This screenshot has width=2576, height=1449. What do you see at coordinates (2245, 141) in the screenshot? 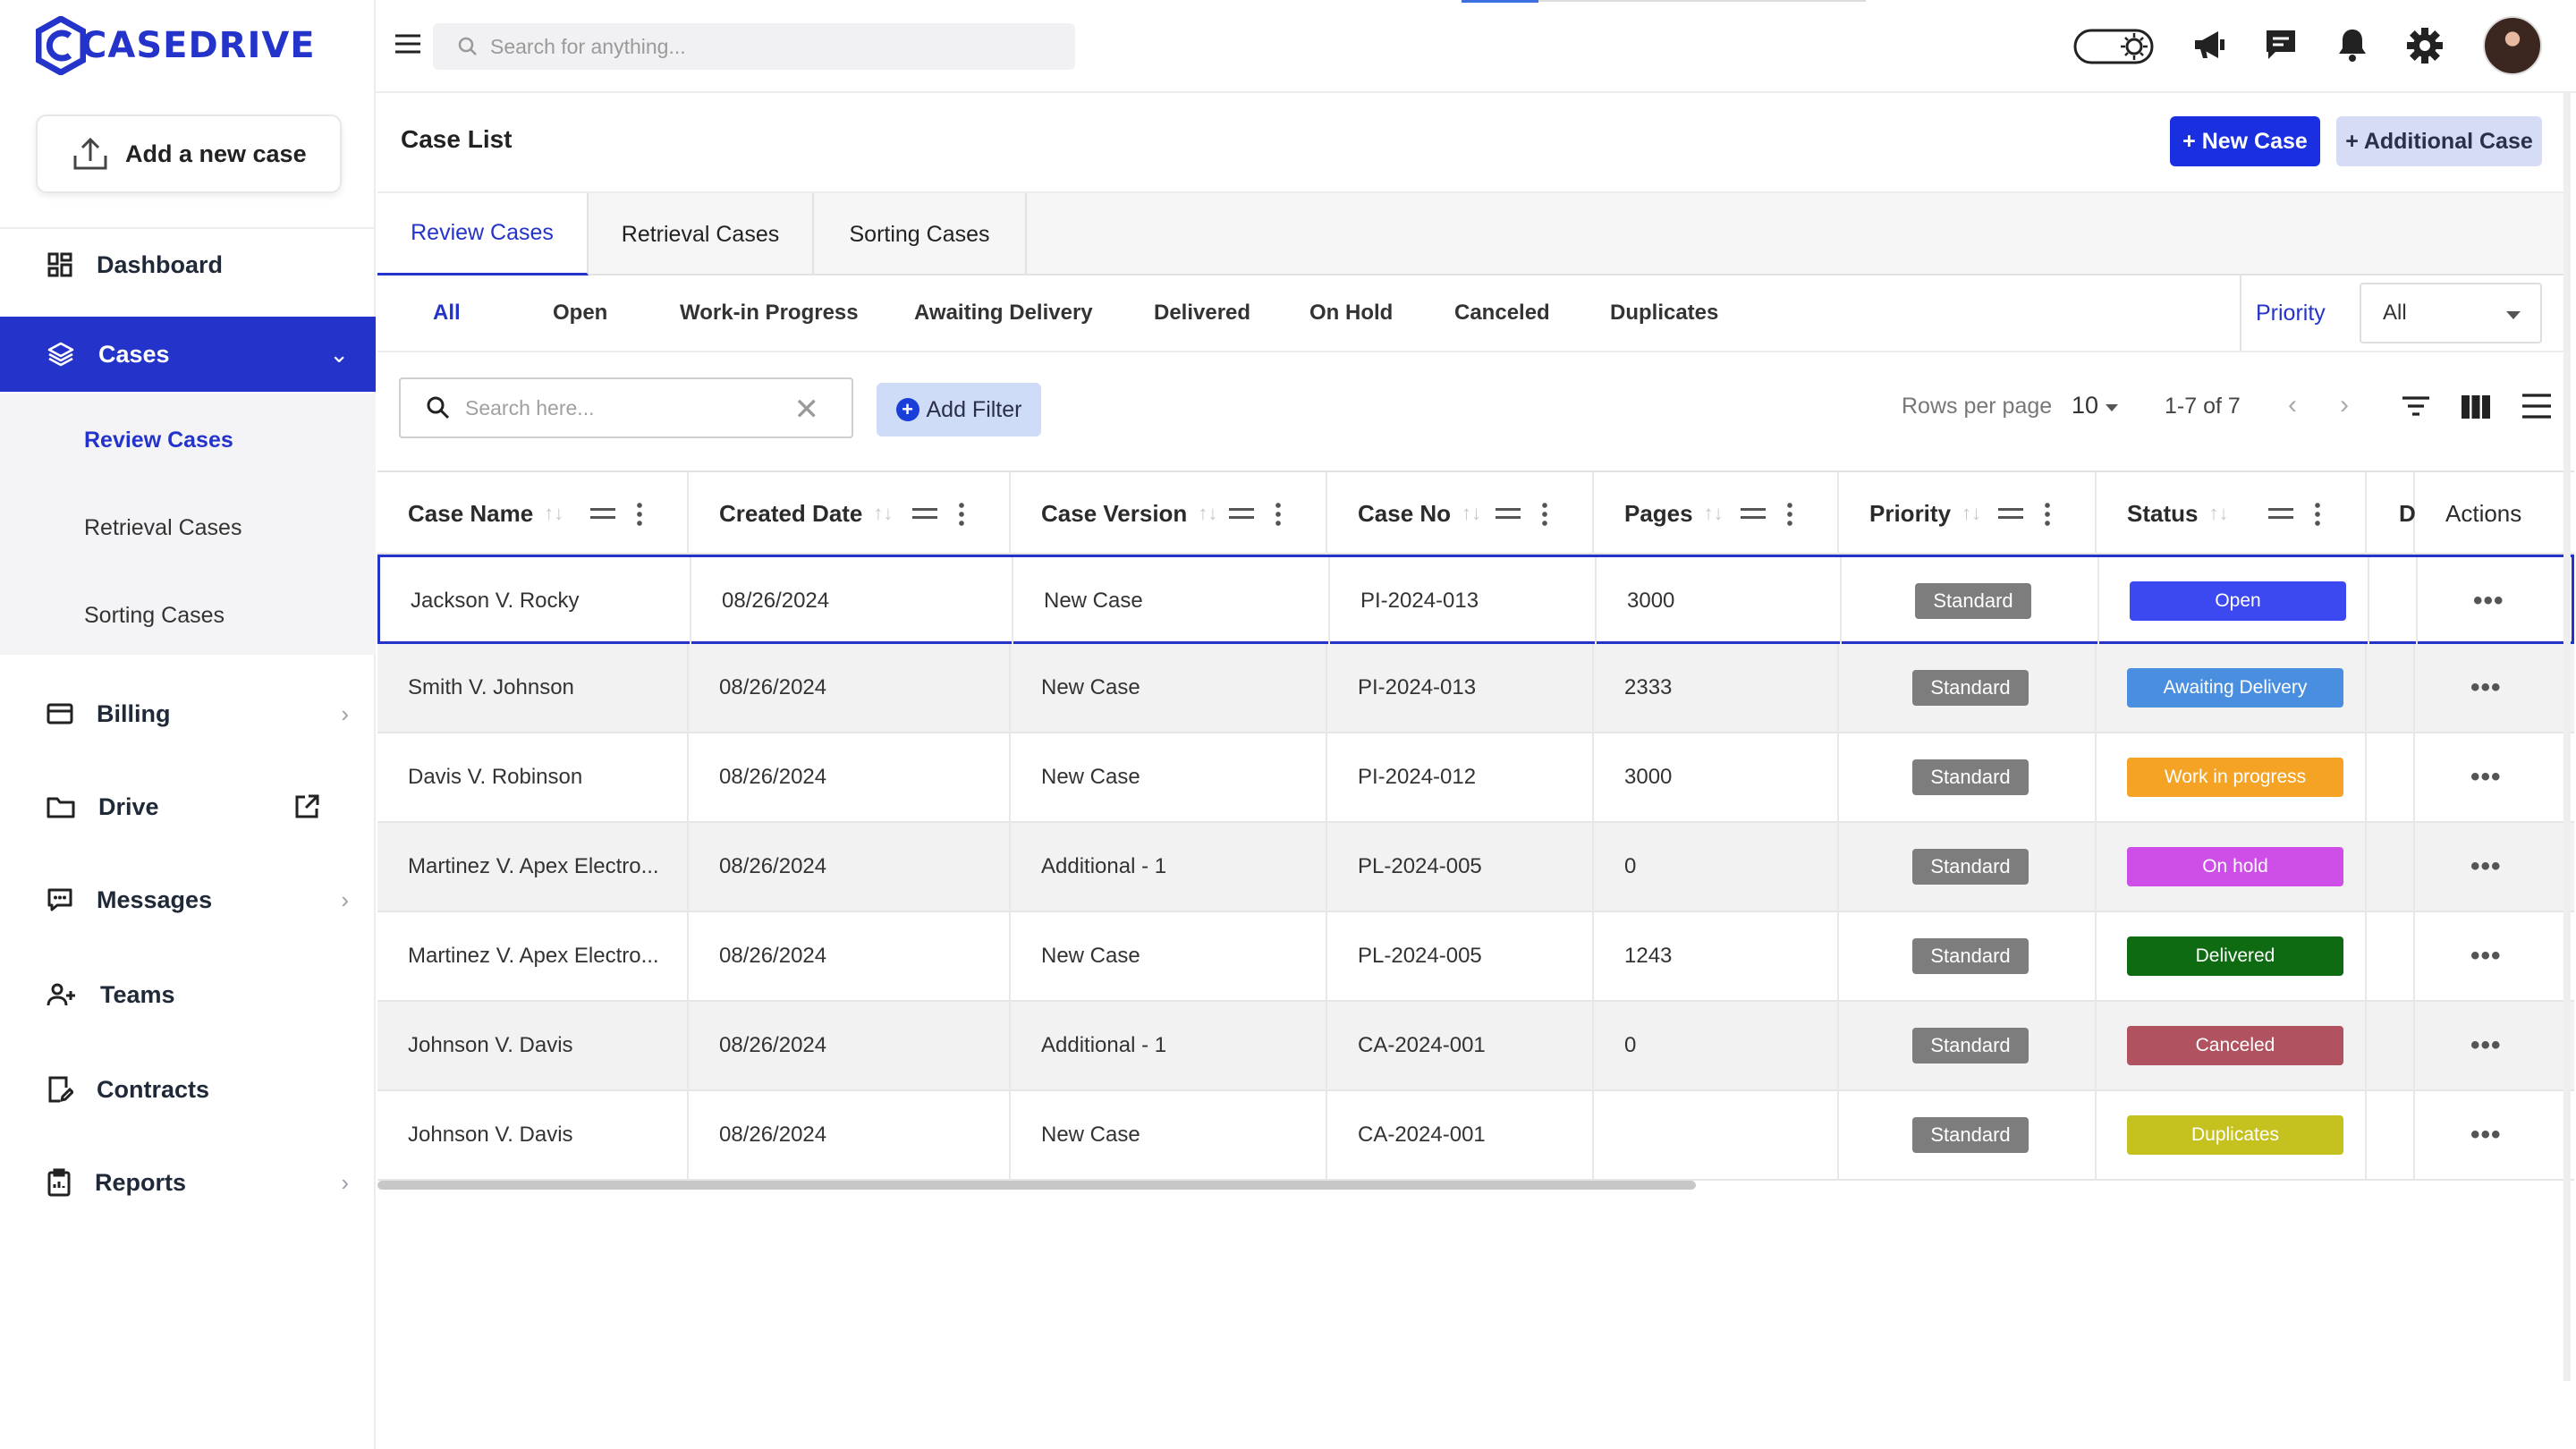
I see `new-case-button: + New Case` at bounding box center [2245, 141].